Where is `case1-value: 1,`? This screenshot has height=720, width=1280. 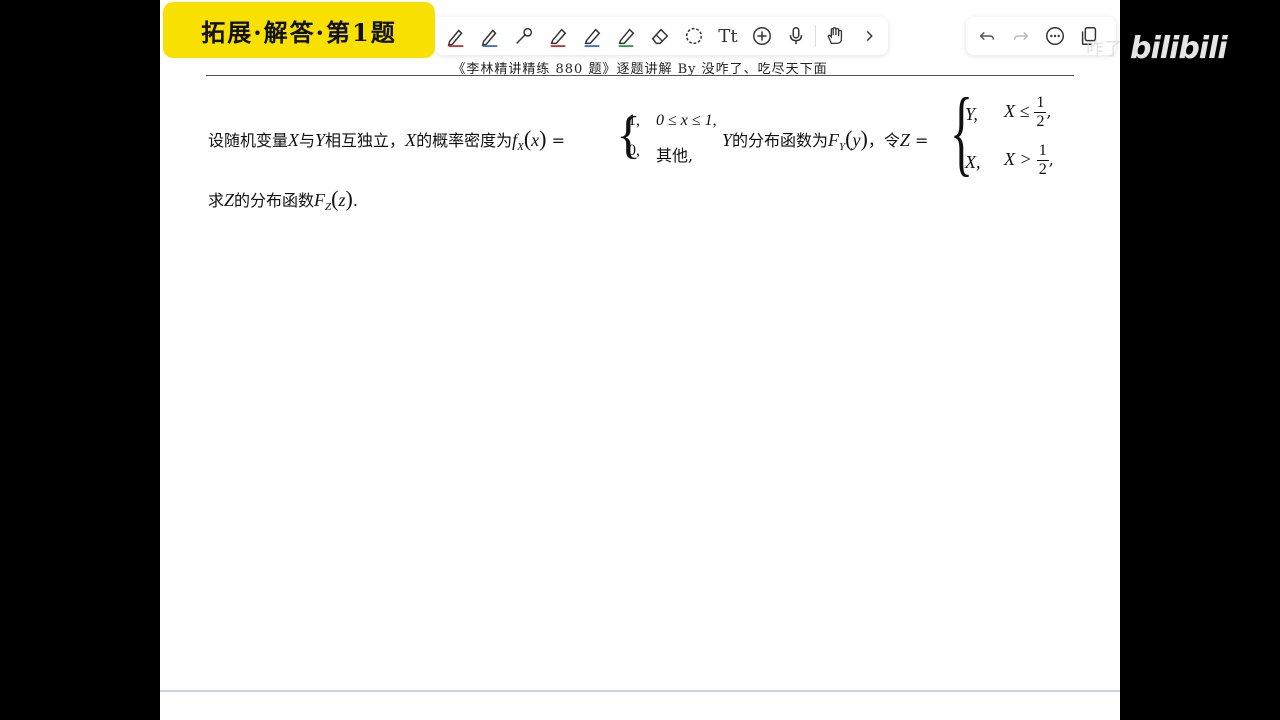
case1-value: 1, is located at coordinates (634, 120).